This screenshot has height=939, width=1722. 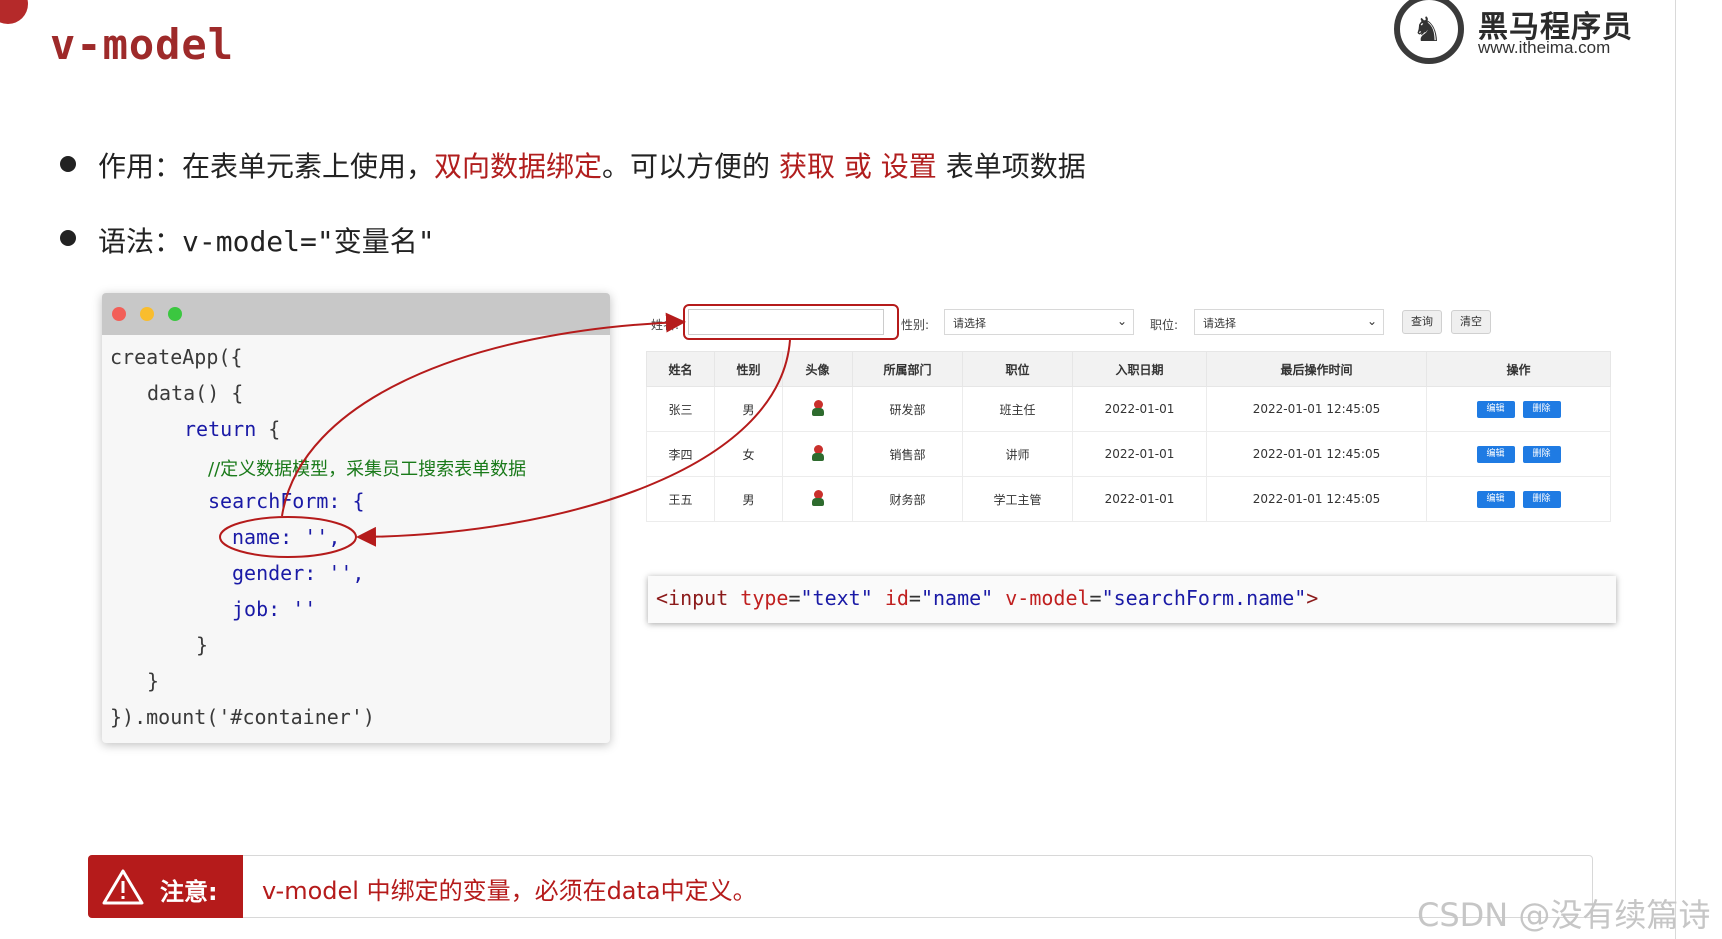 What do you see at coordinates (791, 322) in the screenshot?
I see `name-input-highlight` at bounding box center [791, 322].